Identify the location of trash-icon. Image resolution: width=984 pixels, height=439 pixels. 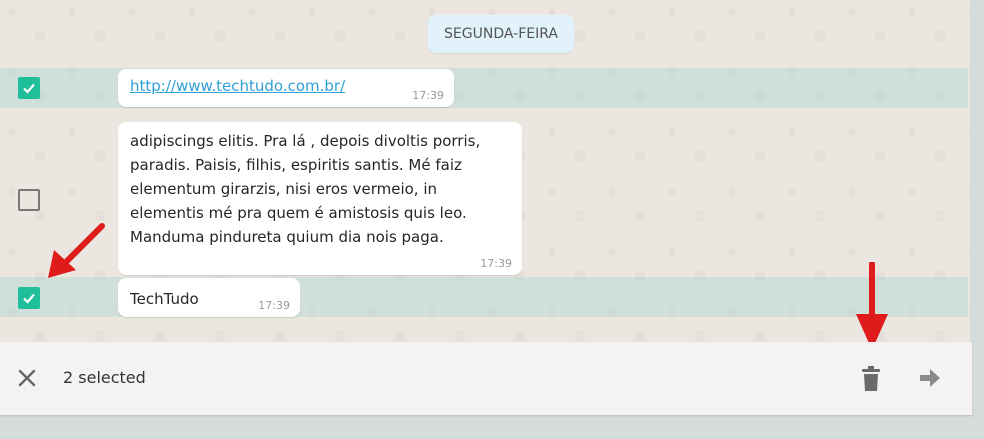
(871, 379).